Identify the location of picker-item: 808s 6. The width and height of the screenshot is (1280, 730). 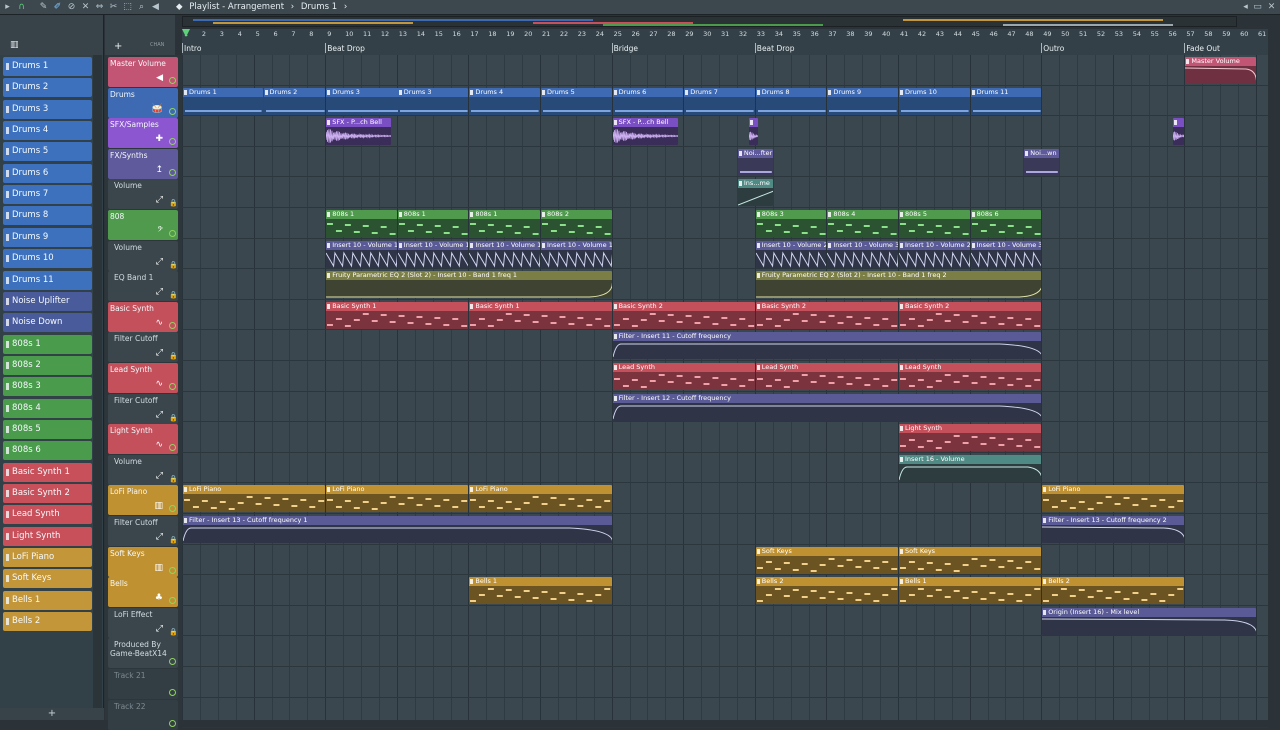
(47, 451).